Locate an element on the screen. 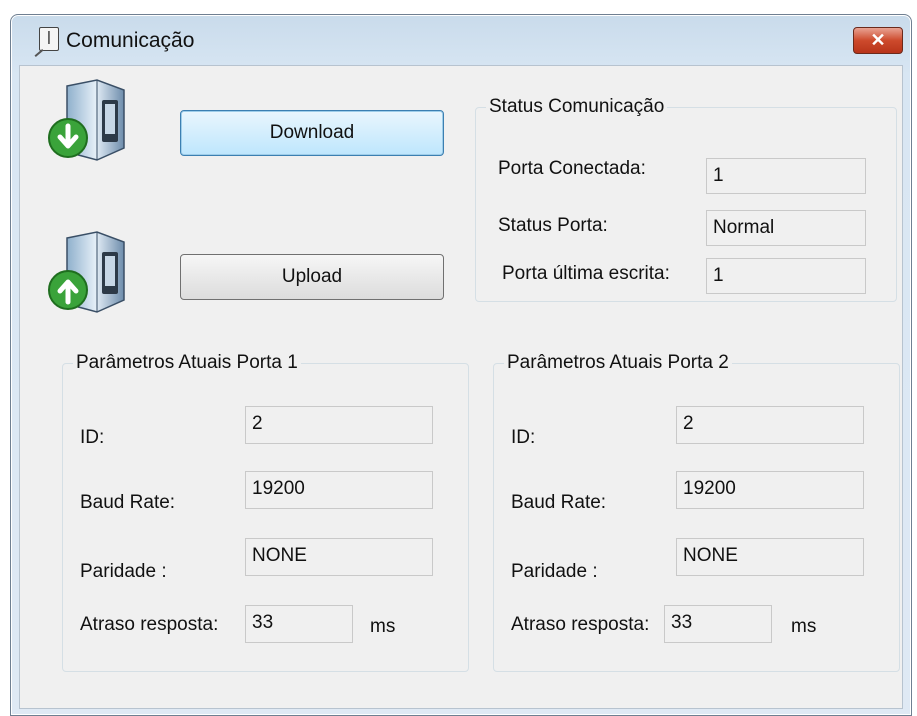 The width and height of the screenshot is (917, 716). connected-port-field: 1 is located at coordinates (786, 176).